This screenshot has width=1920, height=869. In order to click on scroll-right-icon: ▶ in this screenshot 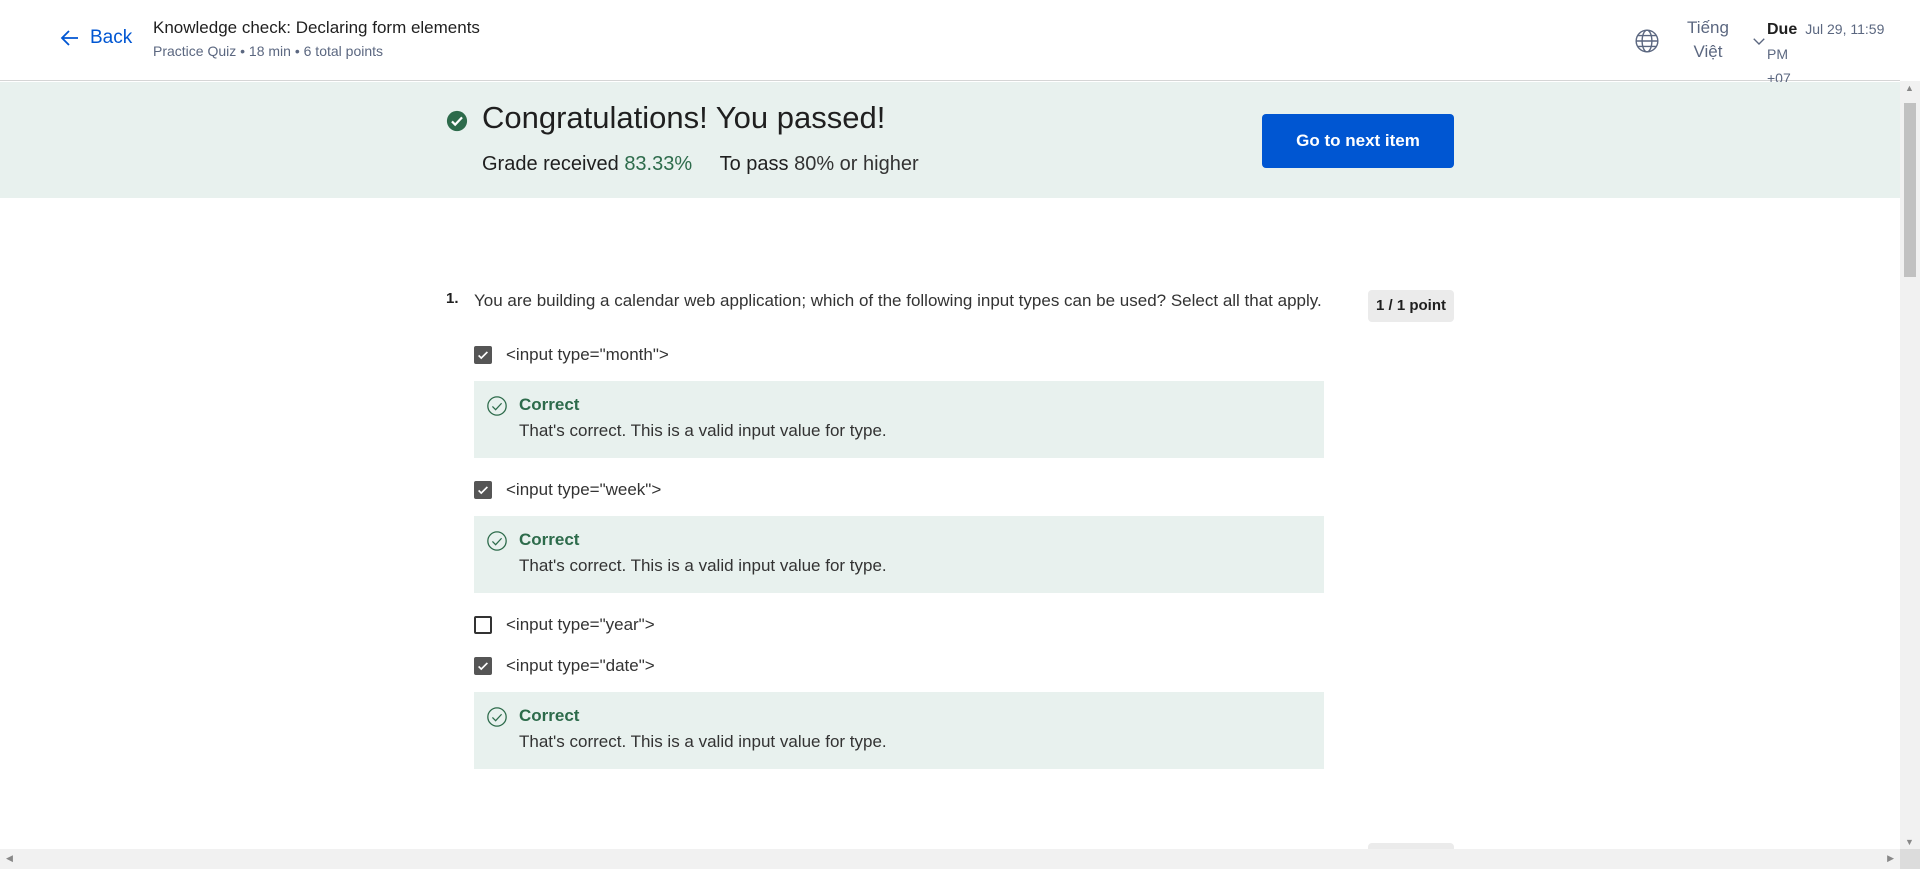, I will do `click(1890, 858)`.